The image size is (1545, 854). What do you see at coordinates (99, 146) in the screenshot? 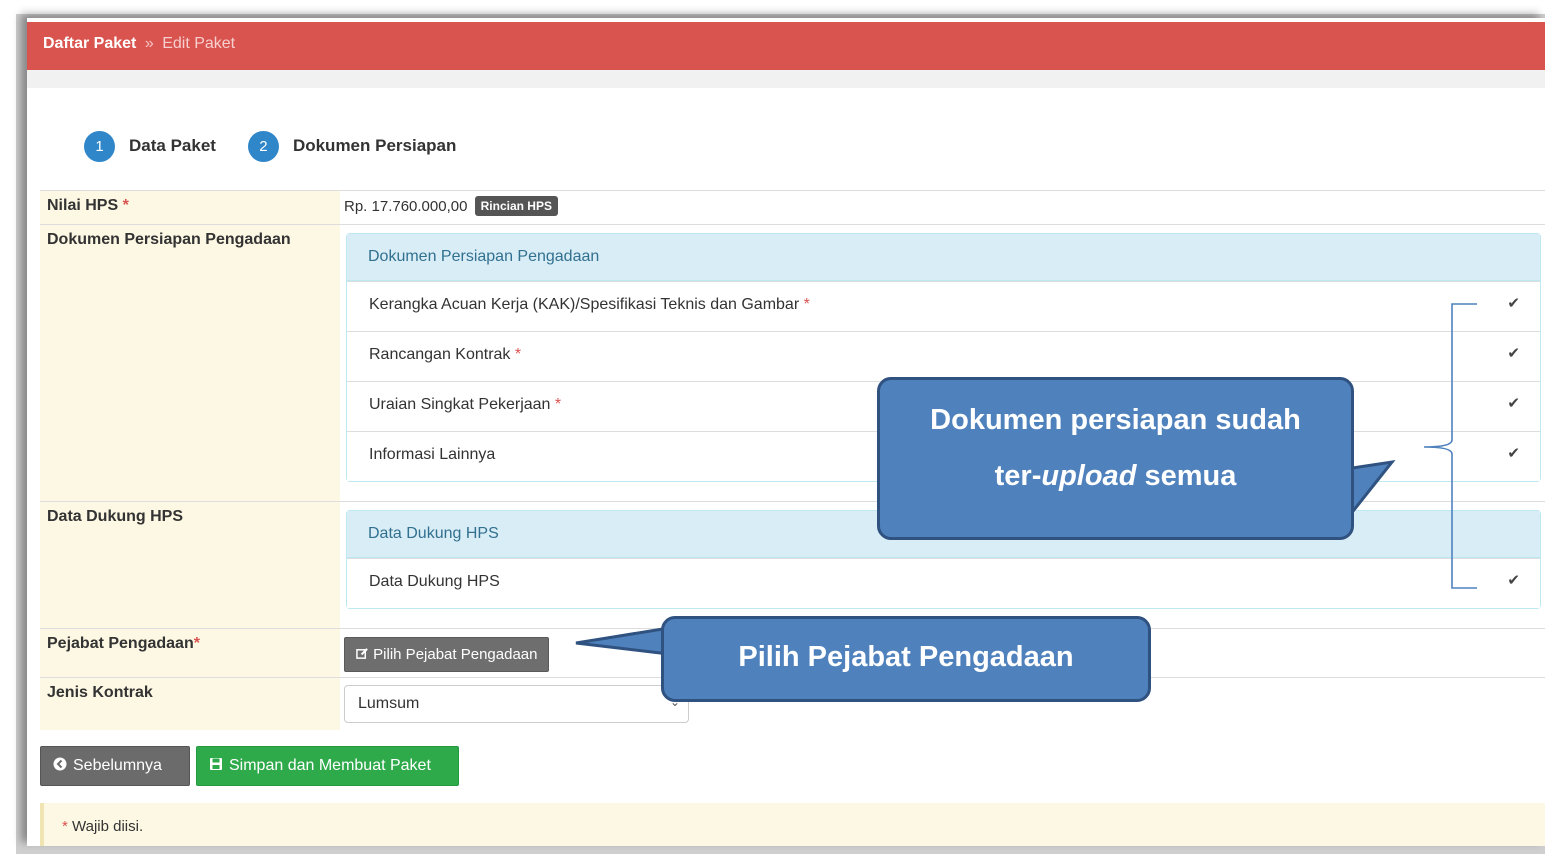
I see `step-number: 1` at bounding box center [99, 146].